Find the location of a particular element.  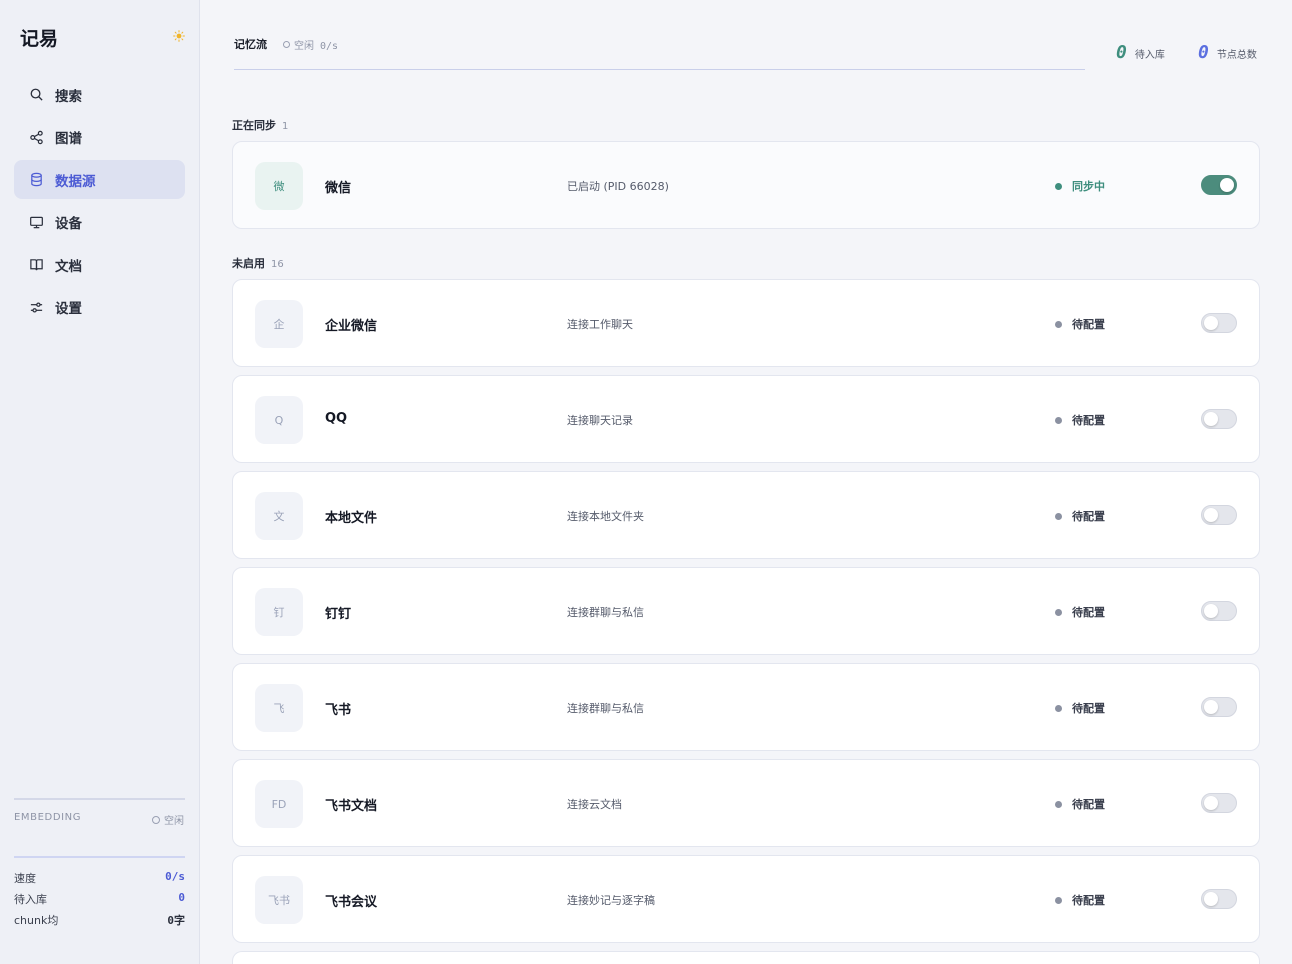

stat-pending: 待入库 0 is located at coordinates (99, 899).